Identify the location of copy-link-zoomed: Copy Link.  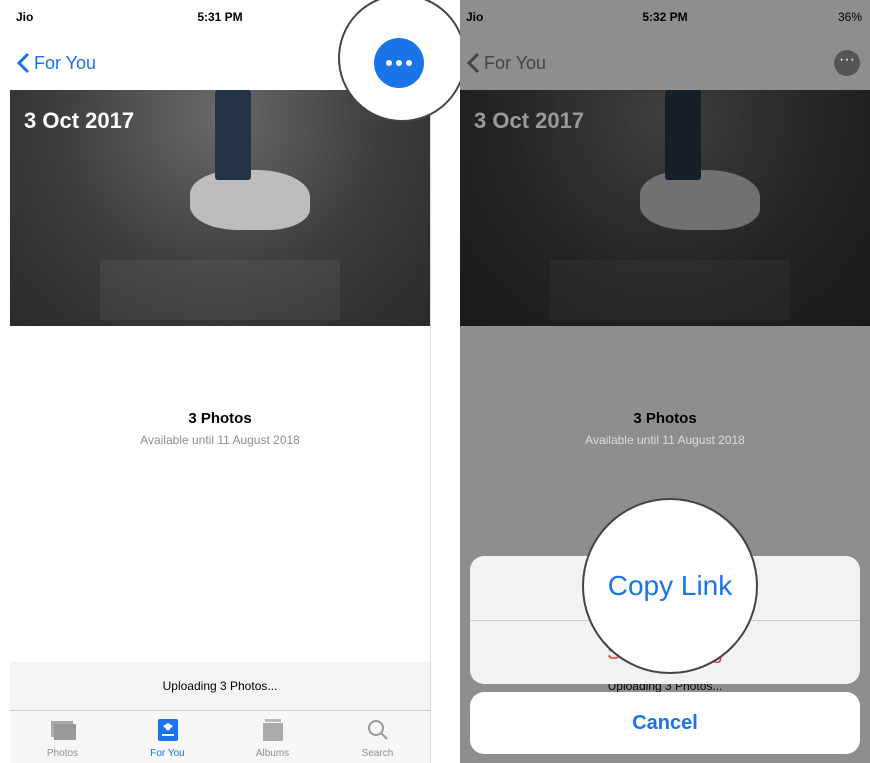
(670, 585).